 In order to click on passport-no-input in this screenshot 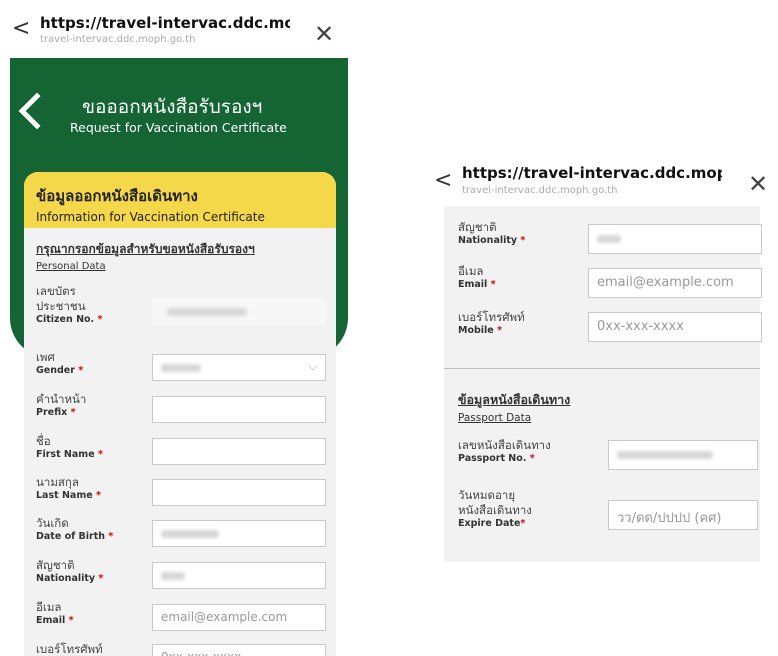, I will do `click(683, 455)`.